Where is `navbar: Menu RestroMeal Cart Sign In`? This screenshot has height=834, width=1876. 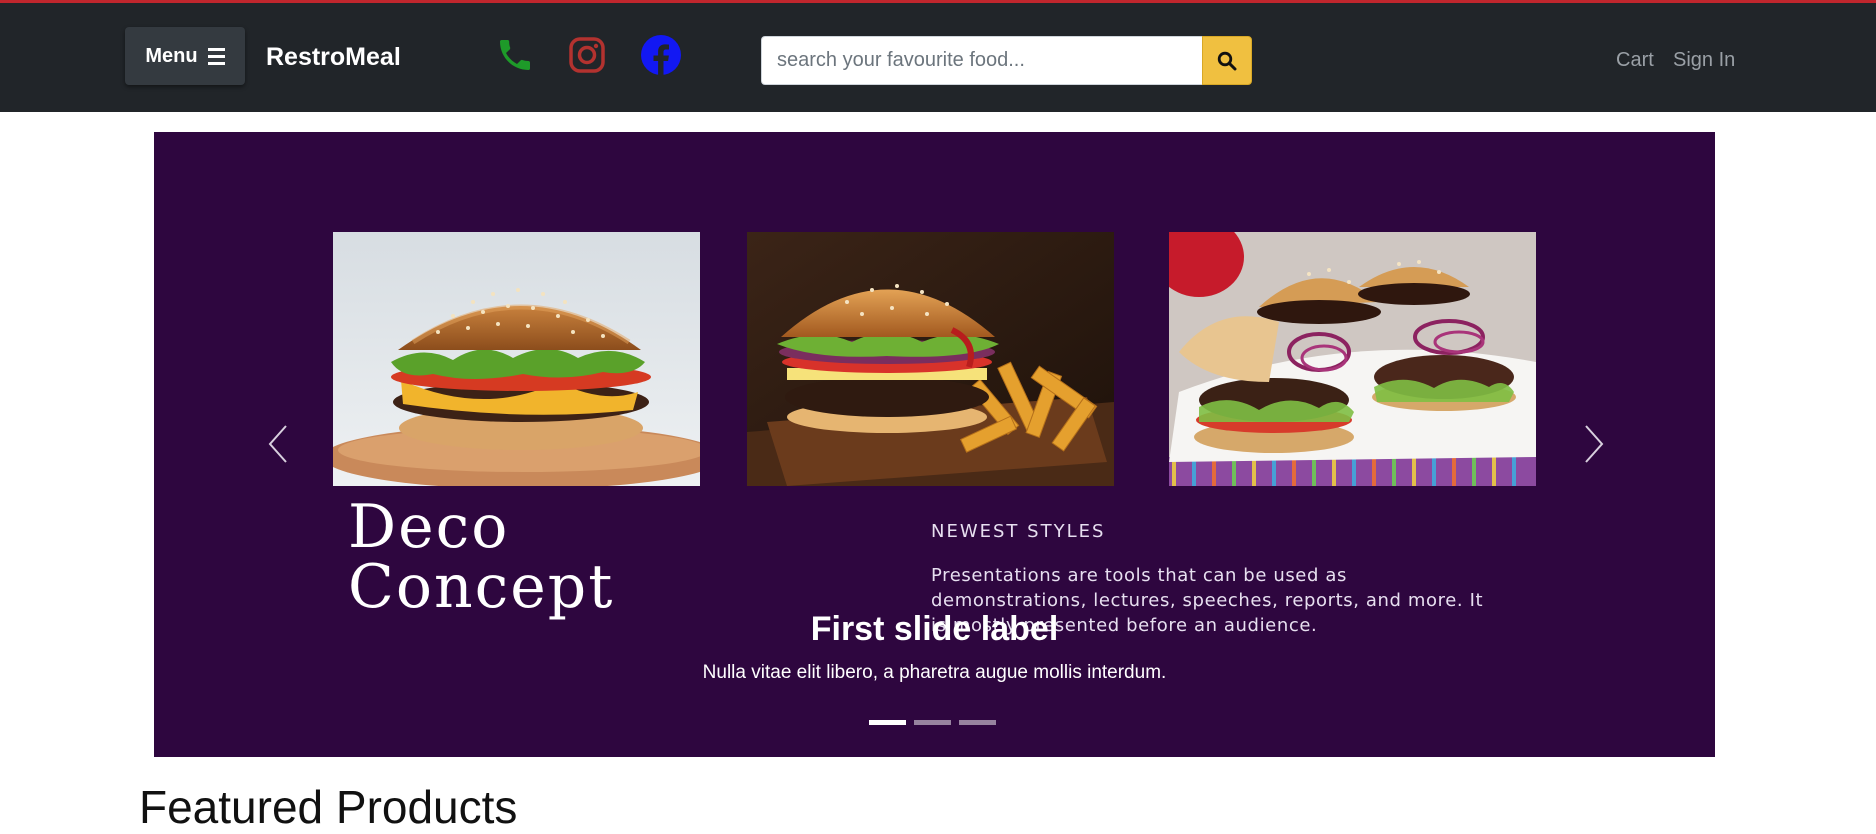 navbar: Menu RestroMeal Cart Sign In is located at coordinates (938, 57).